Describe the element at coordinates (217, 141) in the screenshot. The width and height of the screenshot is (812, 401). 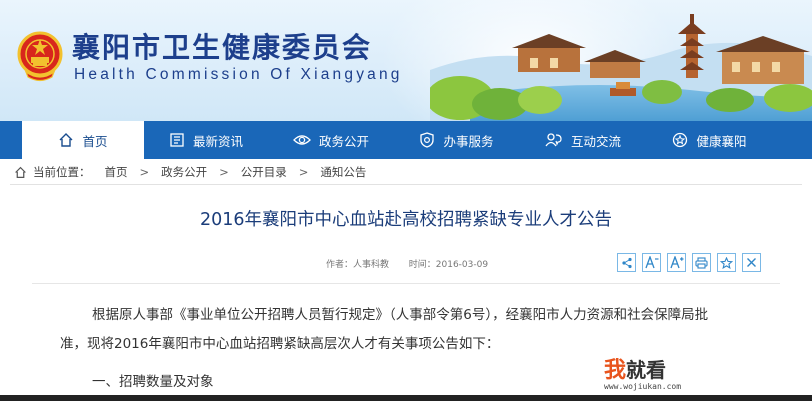
I see `nav-item-label: 最新资讯` at that location.